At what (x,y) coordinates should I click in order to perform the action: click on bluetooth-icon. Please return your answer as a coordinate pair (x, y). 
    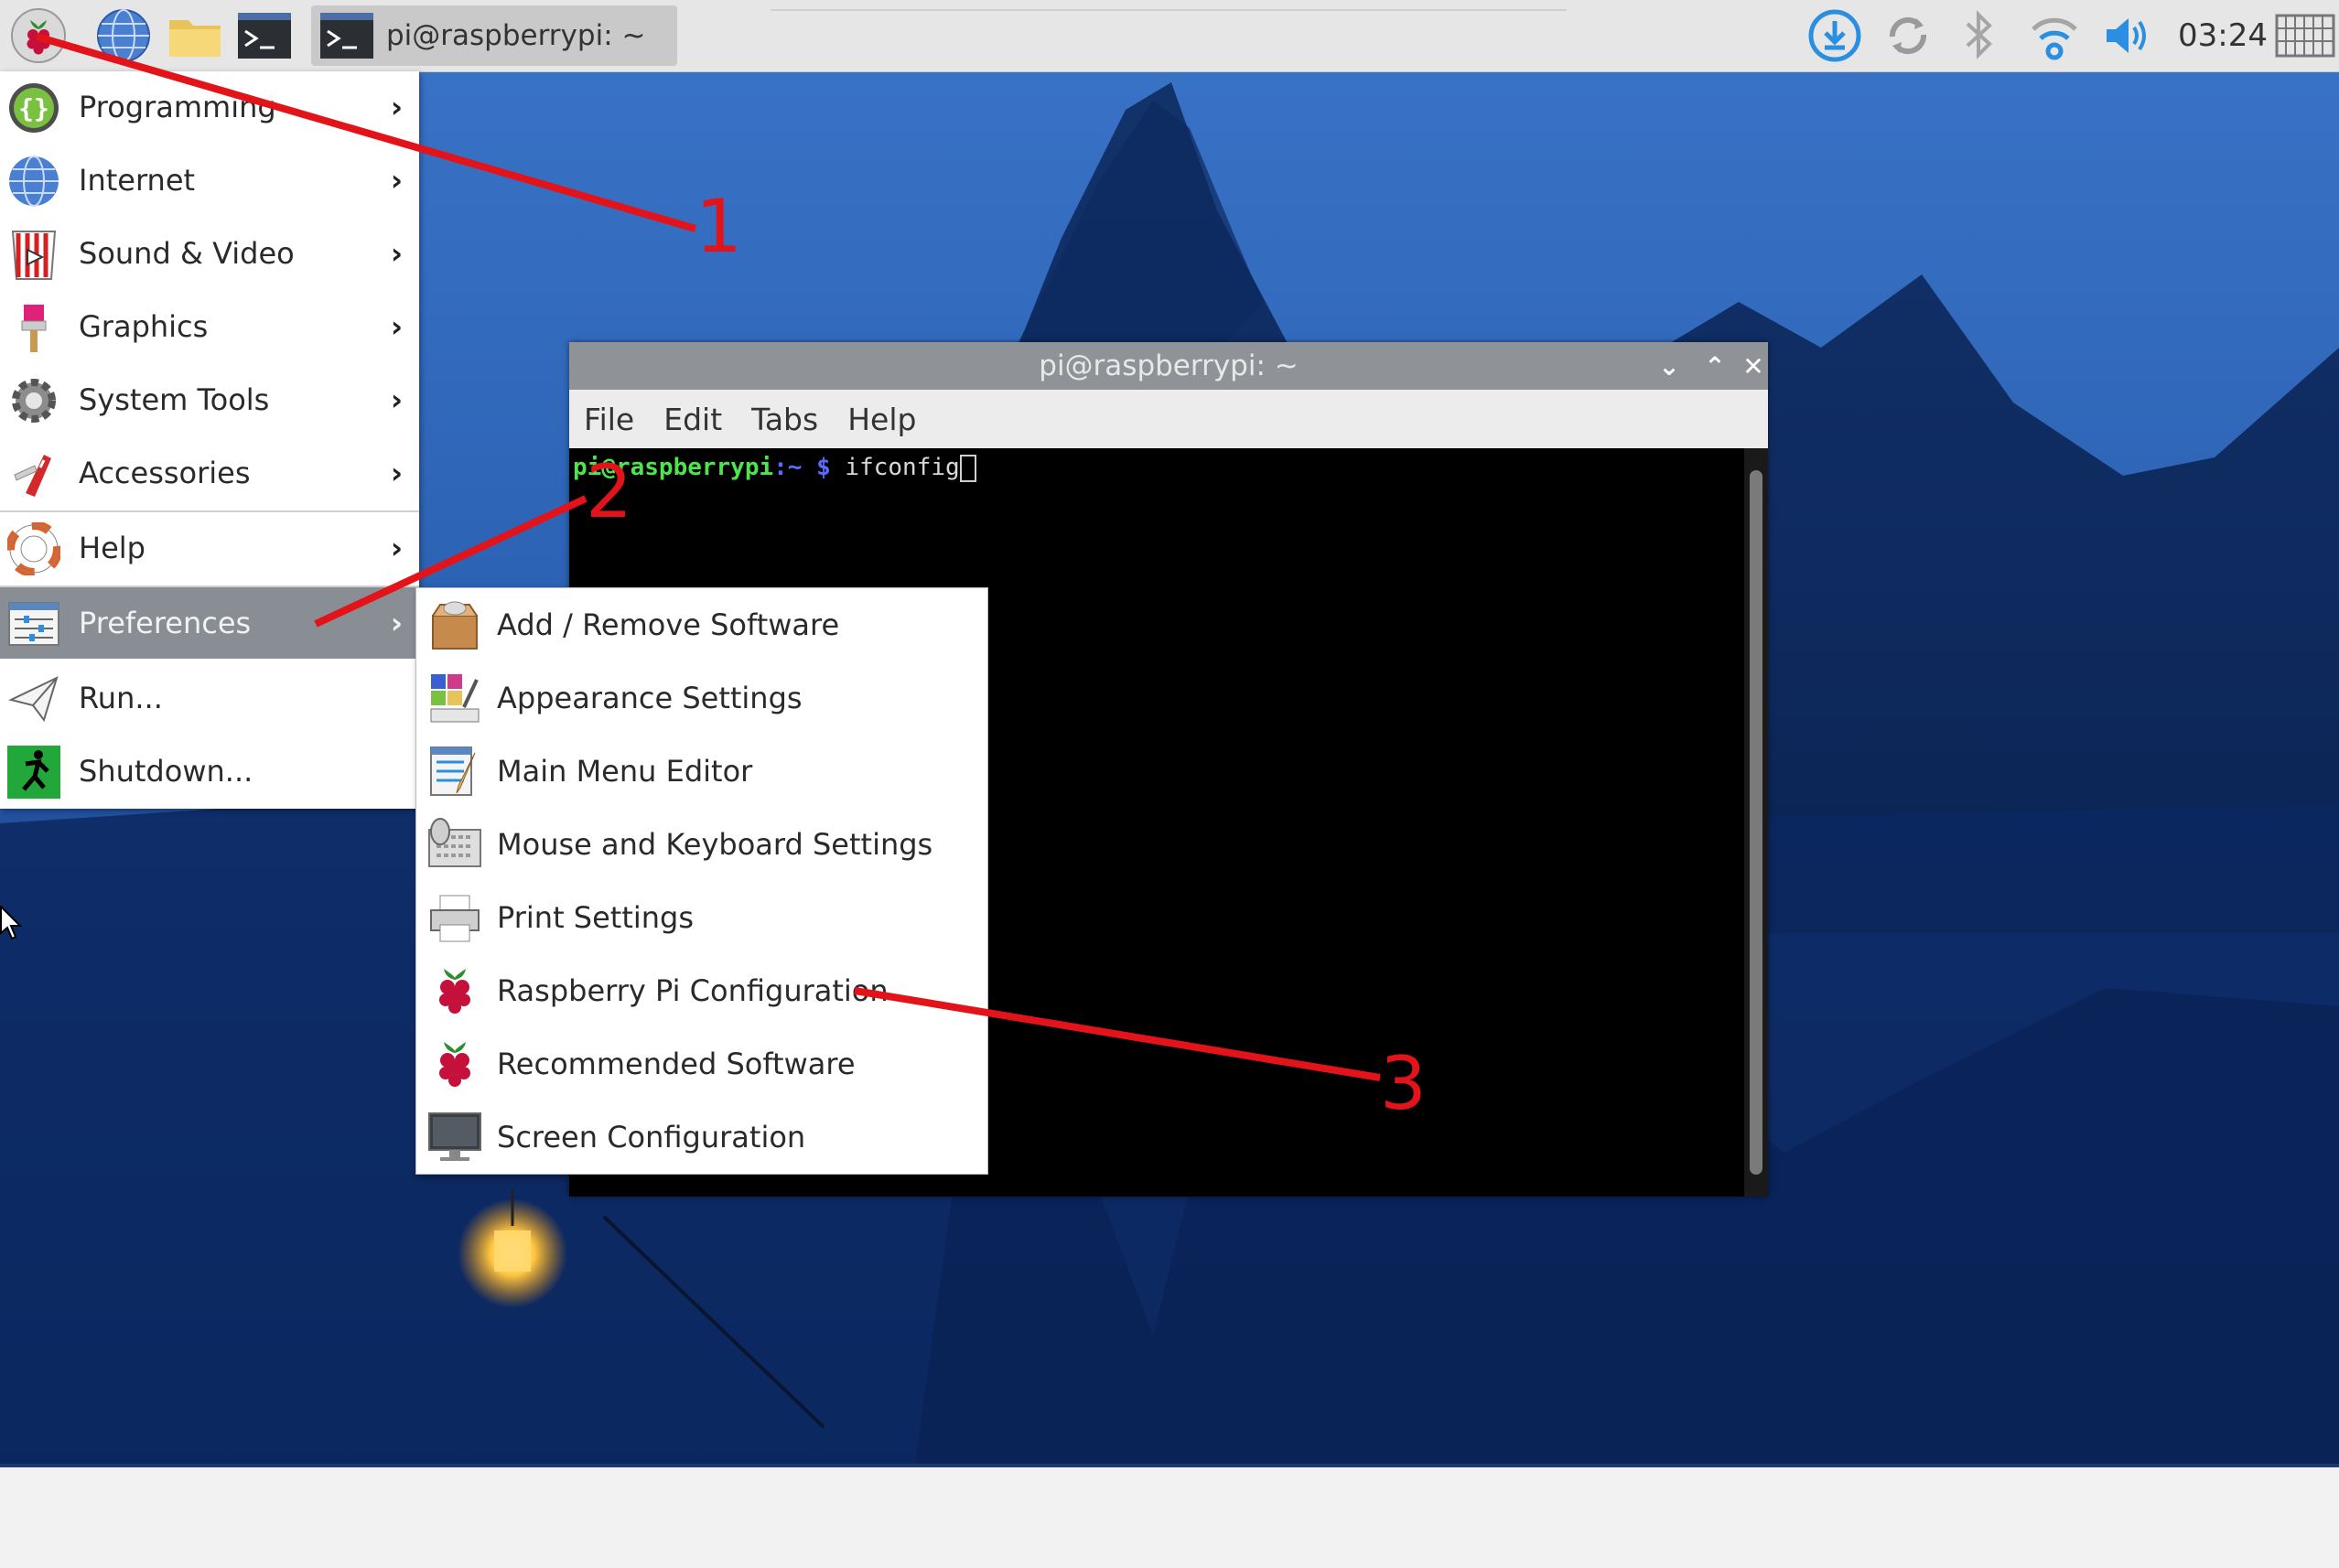
    Looking at the image, I should click on (1979, 34).